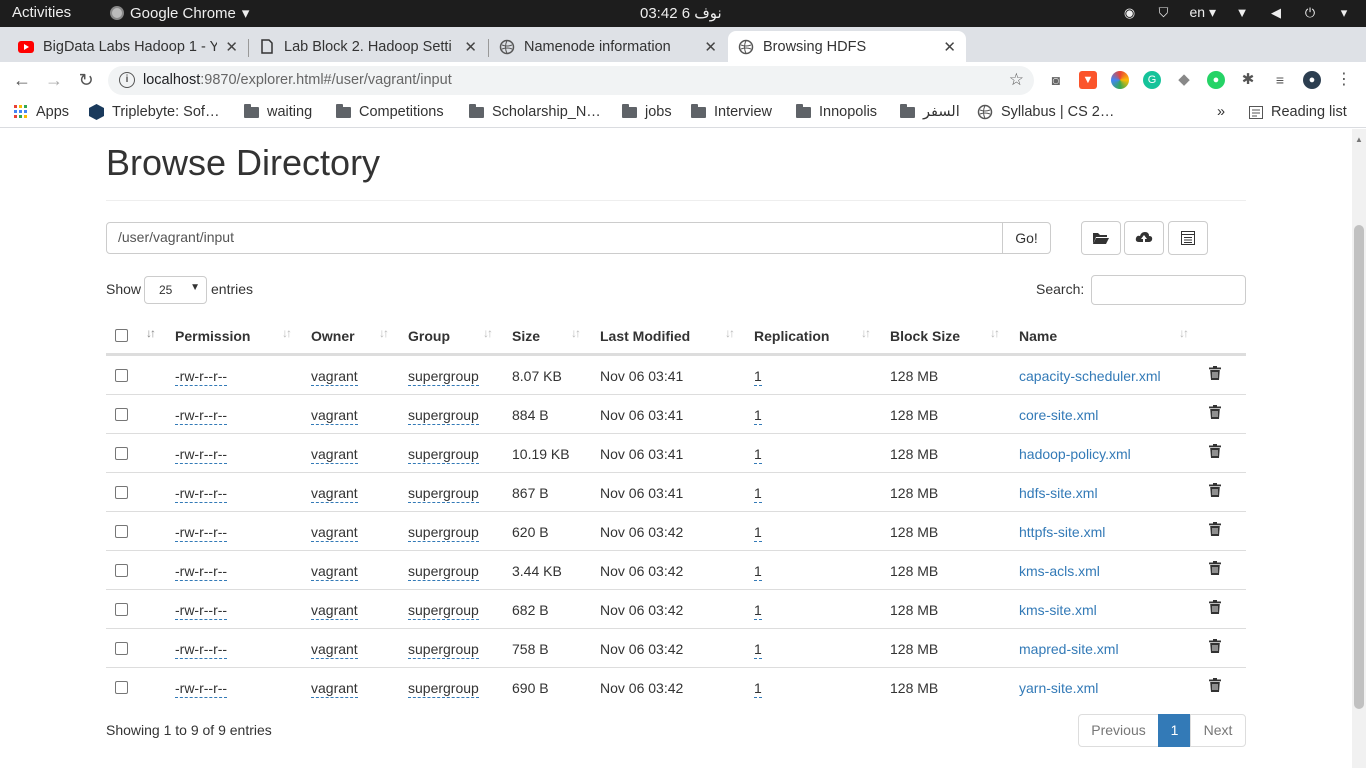 This screenshot has height=768, width=1366. What do you see at coordinates (390, 111) in the screenshot?
I see `bookmark-competitions: Competitions` at bounding box center [390, 111].